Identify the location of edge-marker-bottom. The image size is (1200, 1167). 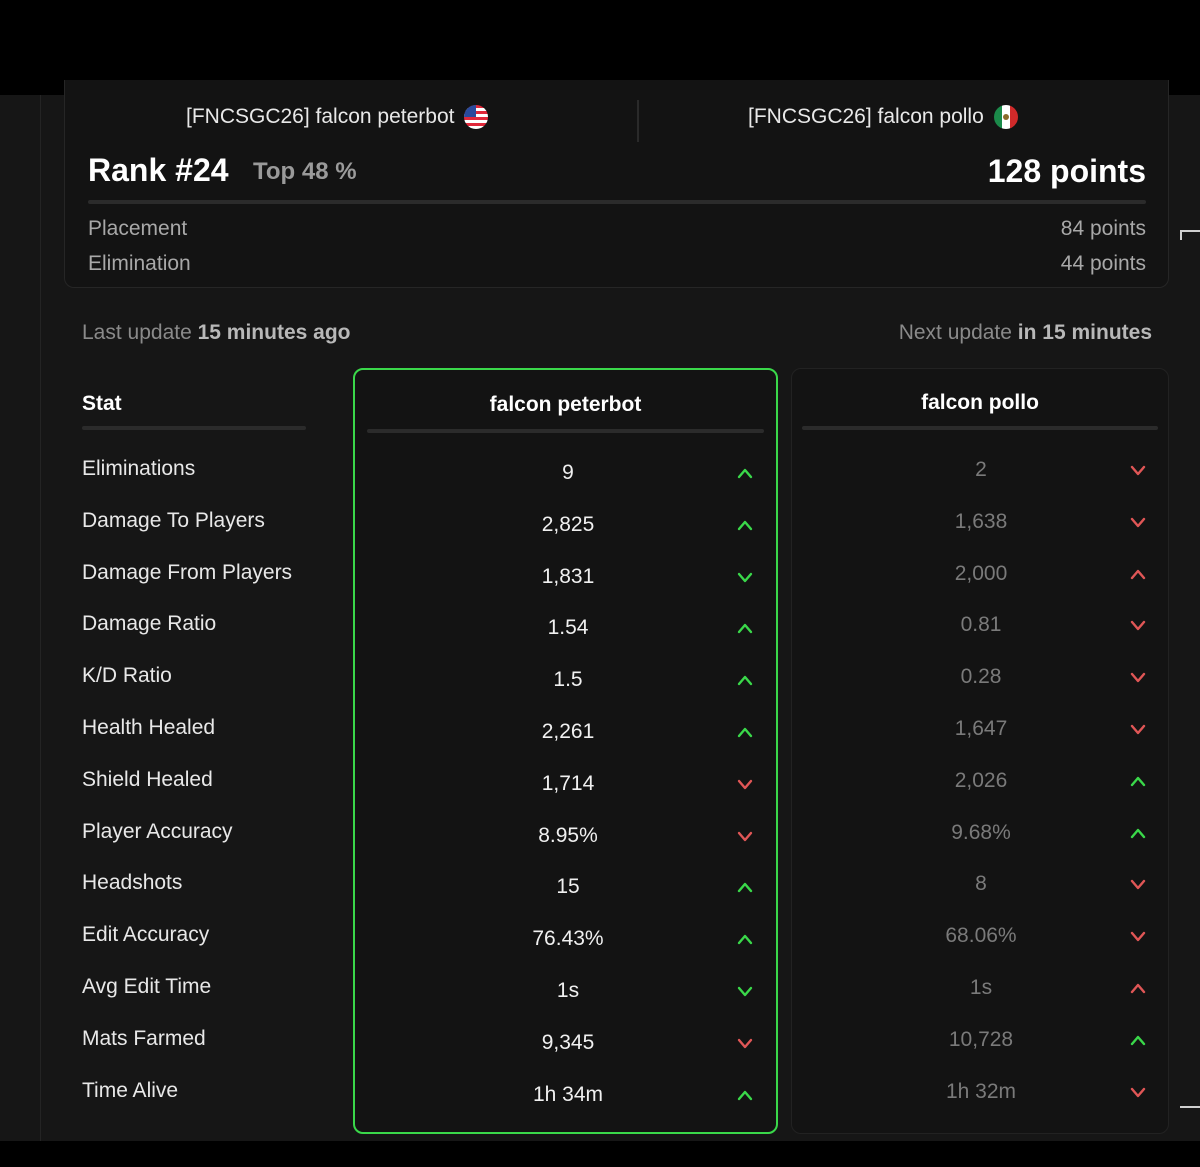
(1190, 1107).